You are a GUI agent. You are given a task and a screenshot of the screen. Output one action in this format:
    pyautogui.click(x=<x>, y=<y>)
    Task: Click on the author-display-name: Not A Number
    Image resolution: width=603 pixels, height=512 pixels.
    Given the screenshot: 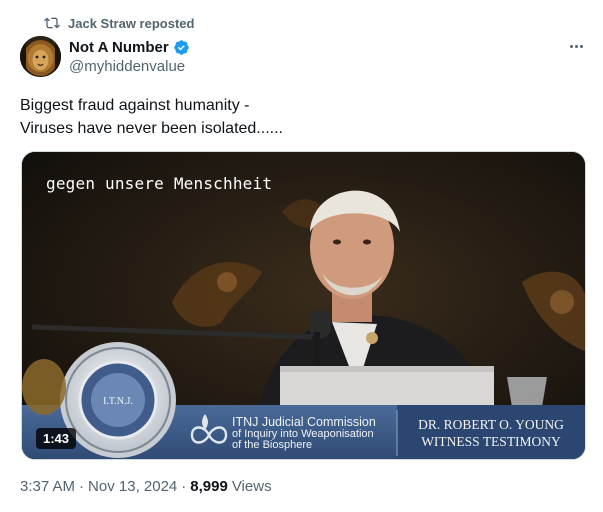 What is the action you would take?
    pyautogui.click(x=119, y=47)
    